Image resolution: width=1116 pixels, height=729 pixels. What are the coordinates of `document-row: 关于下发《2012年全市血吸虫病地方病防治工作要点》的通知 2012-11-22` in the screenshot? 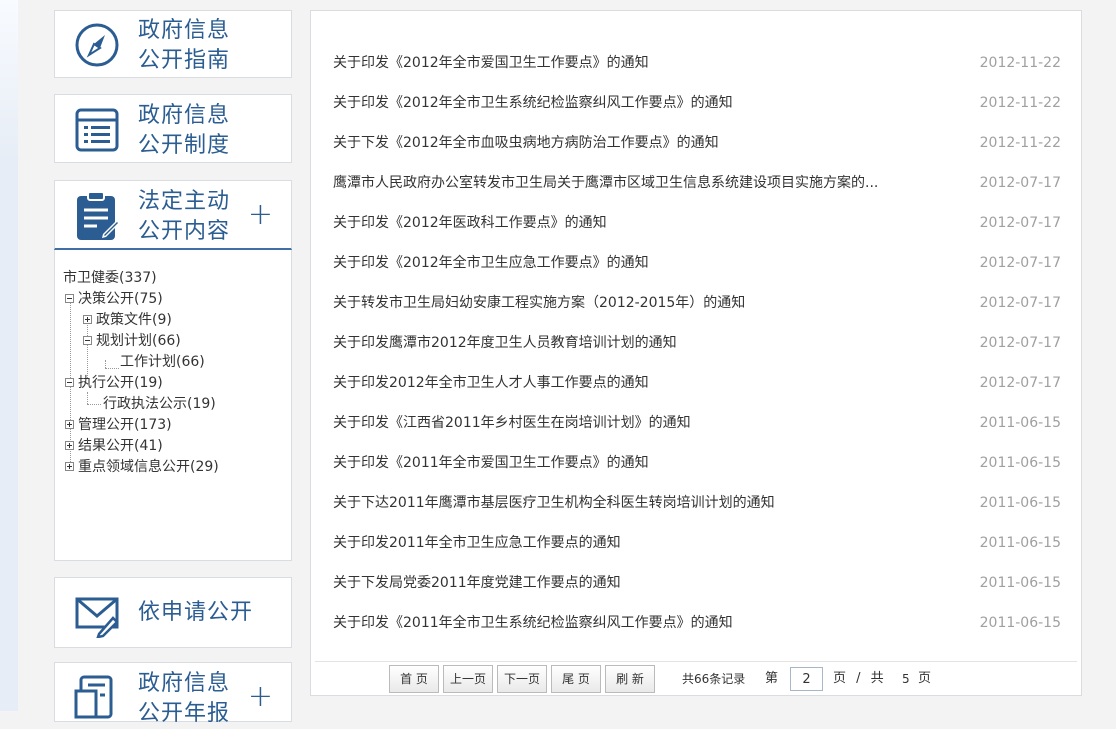 It's located at (697, 143).